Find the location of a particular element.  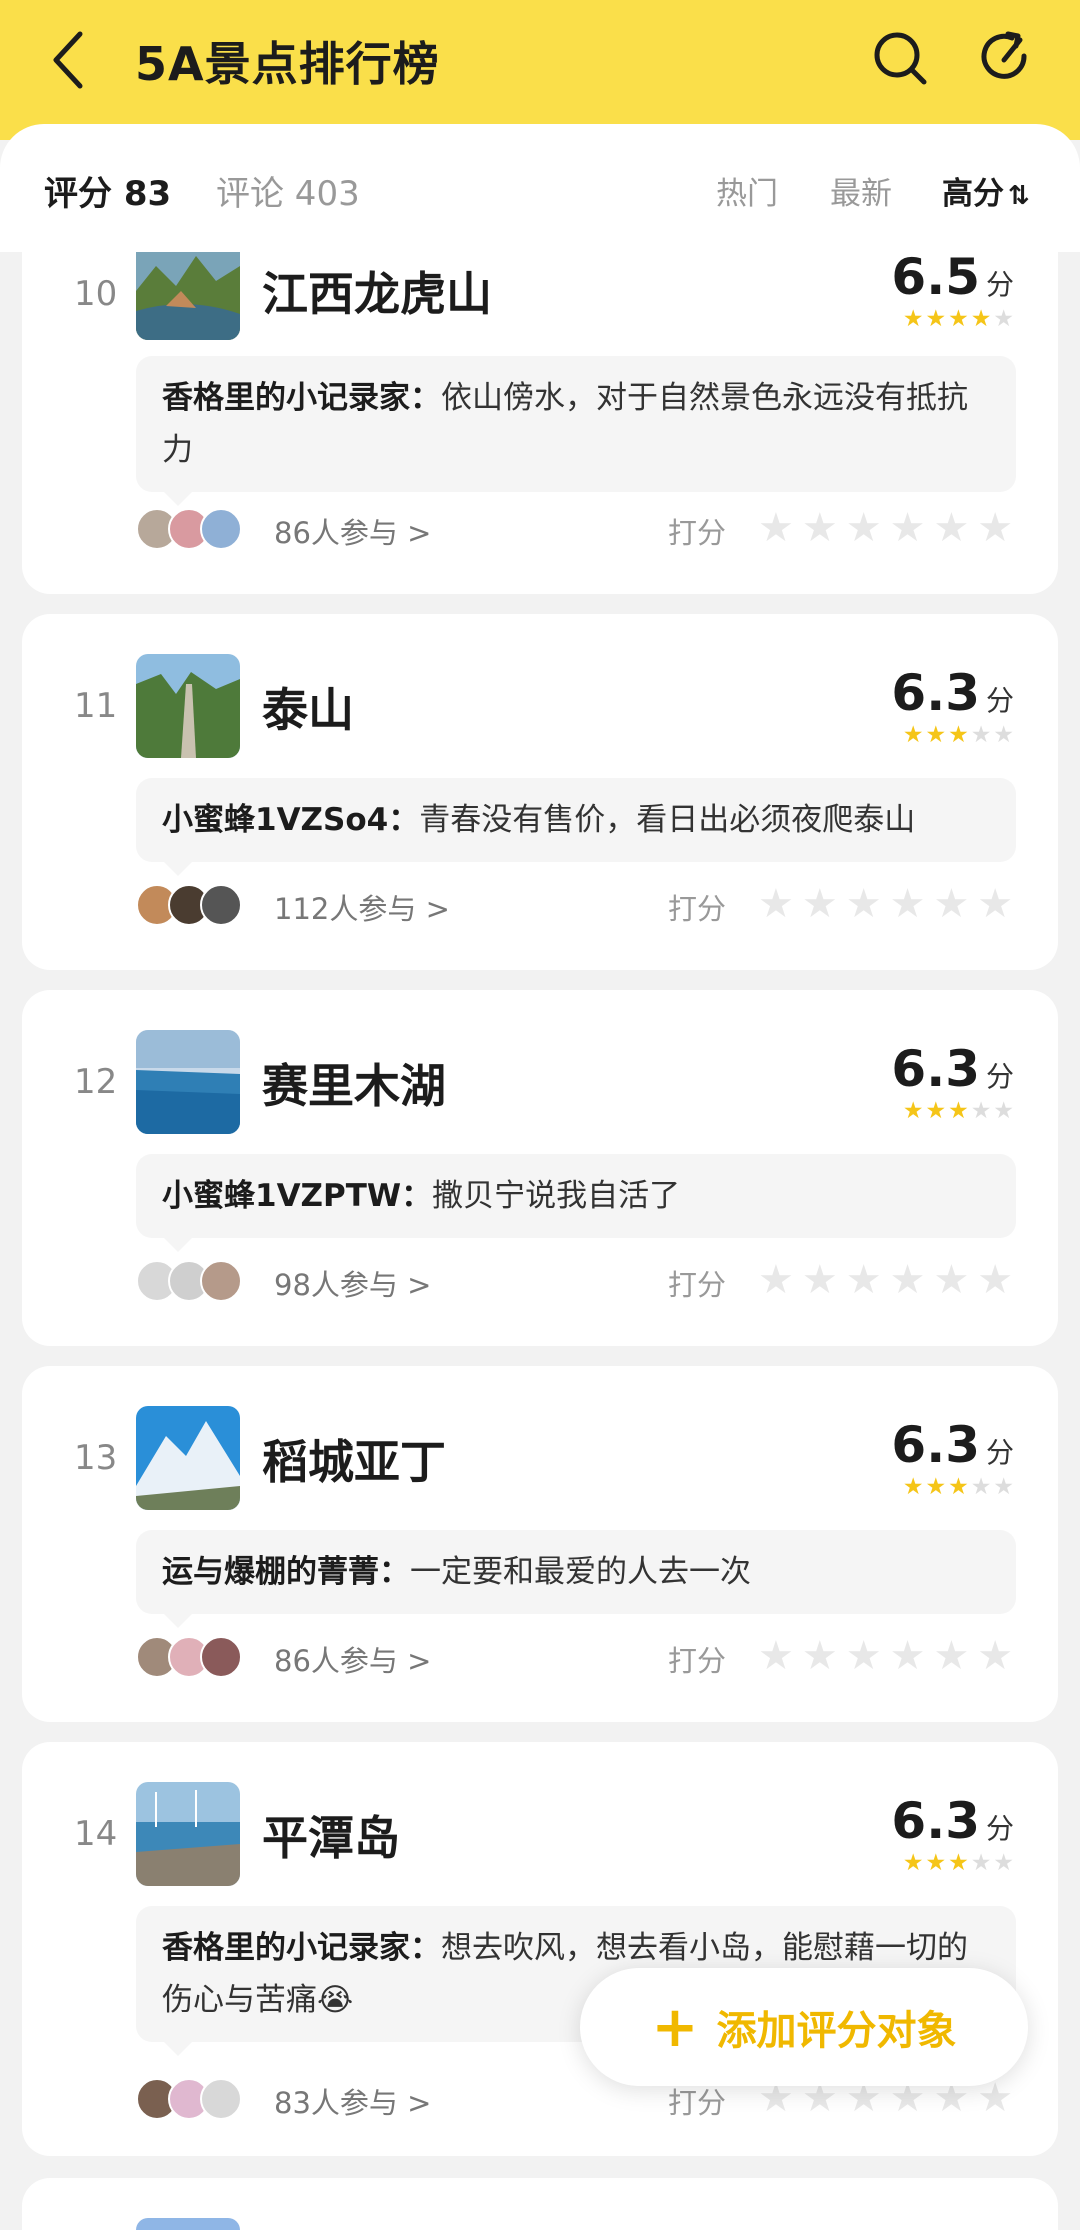

item-footer: 112人参与 > 打分 ★ ★ ★ ★ ★ ★ is located at coordinates (586, 906).